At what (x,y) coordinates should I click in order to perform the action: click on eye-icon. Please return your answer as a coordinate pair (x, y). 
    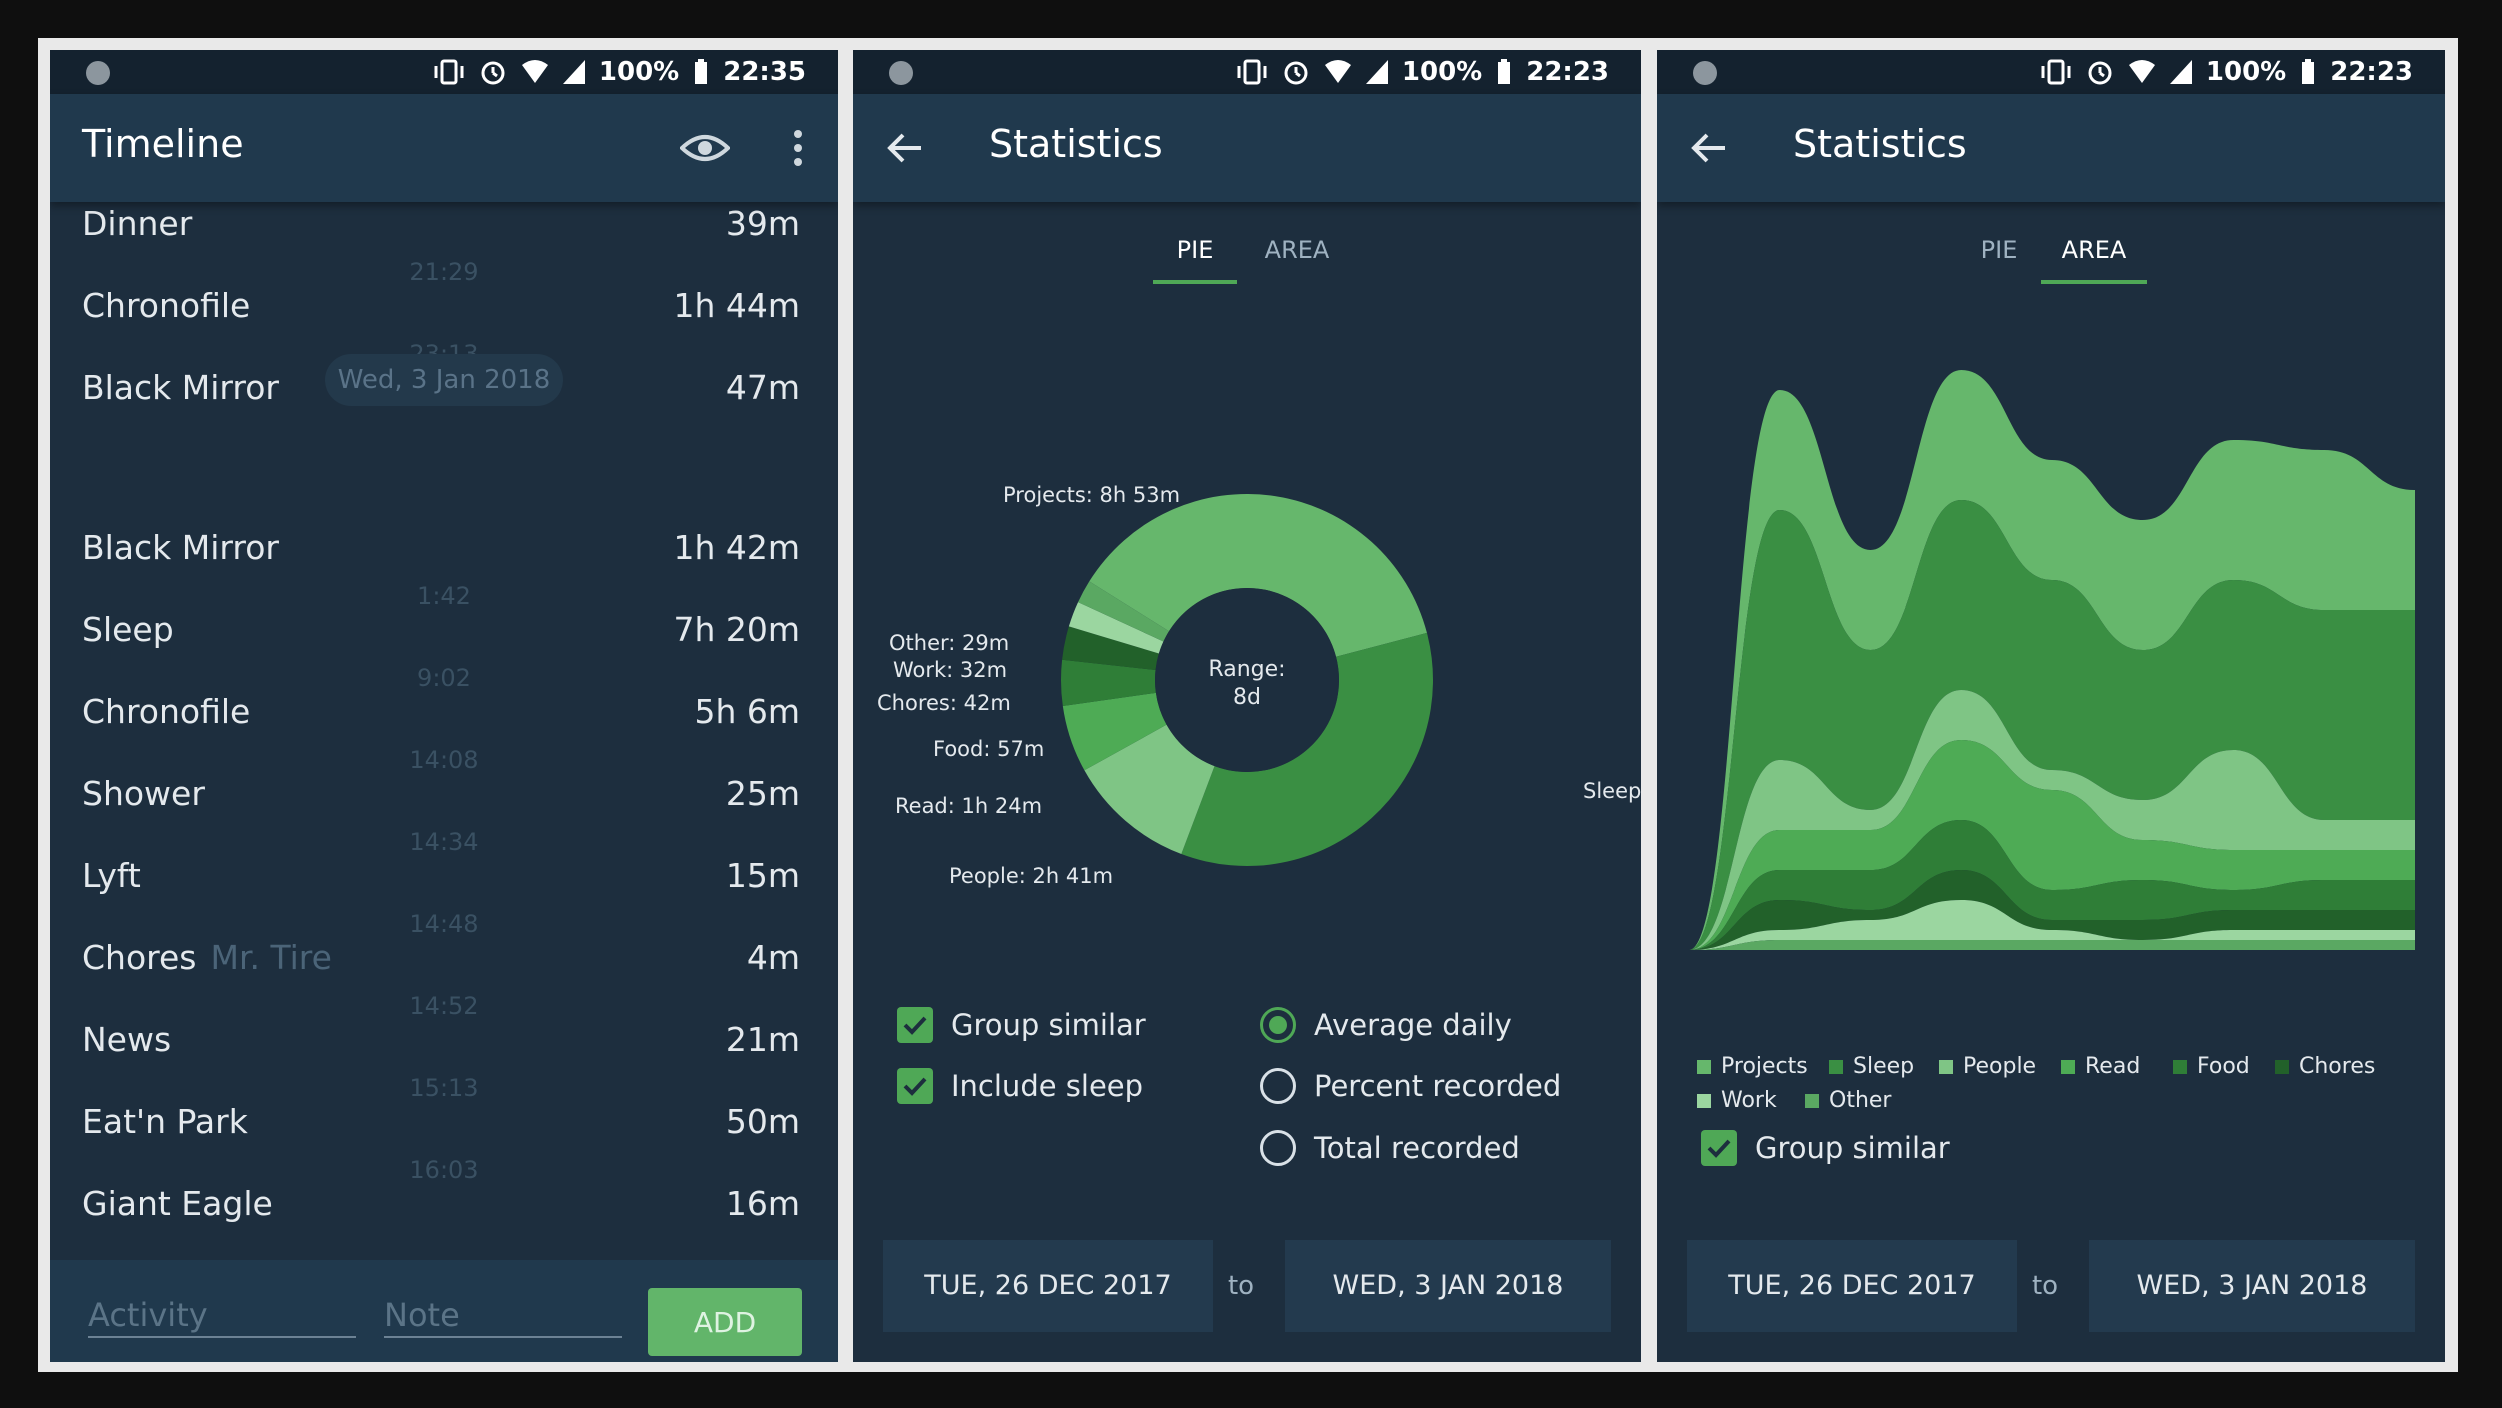
    Looking at the image, I should click on (705, 148).